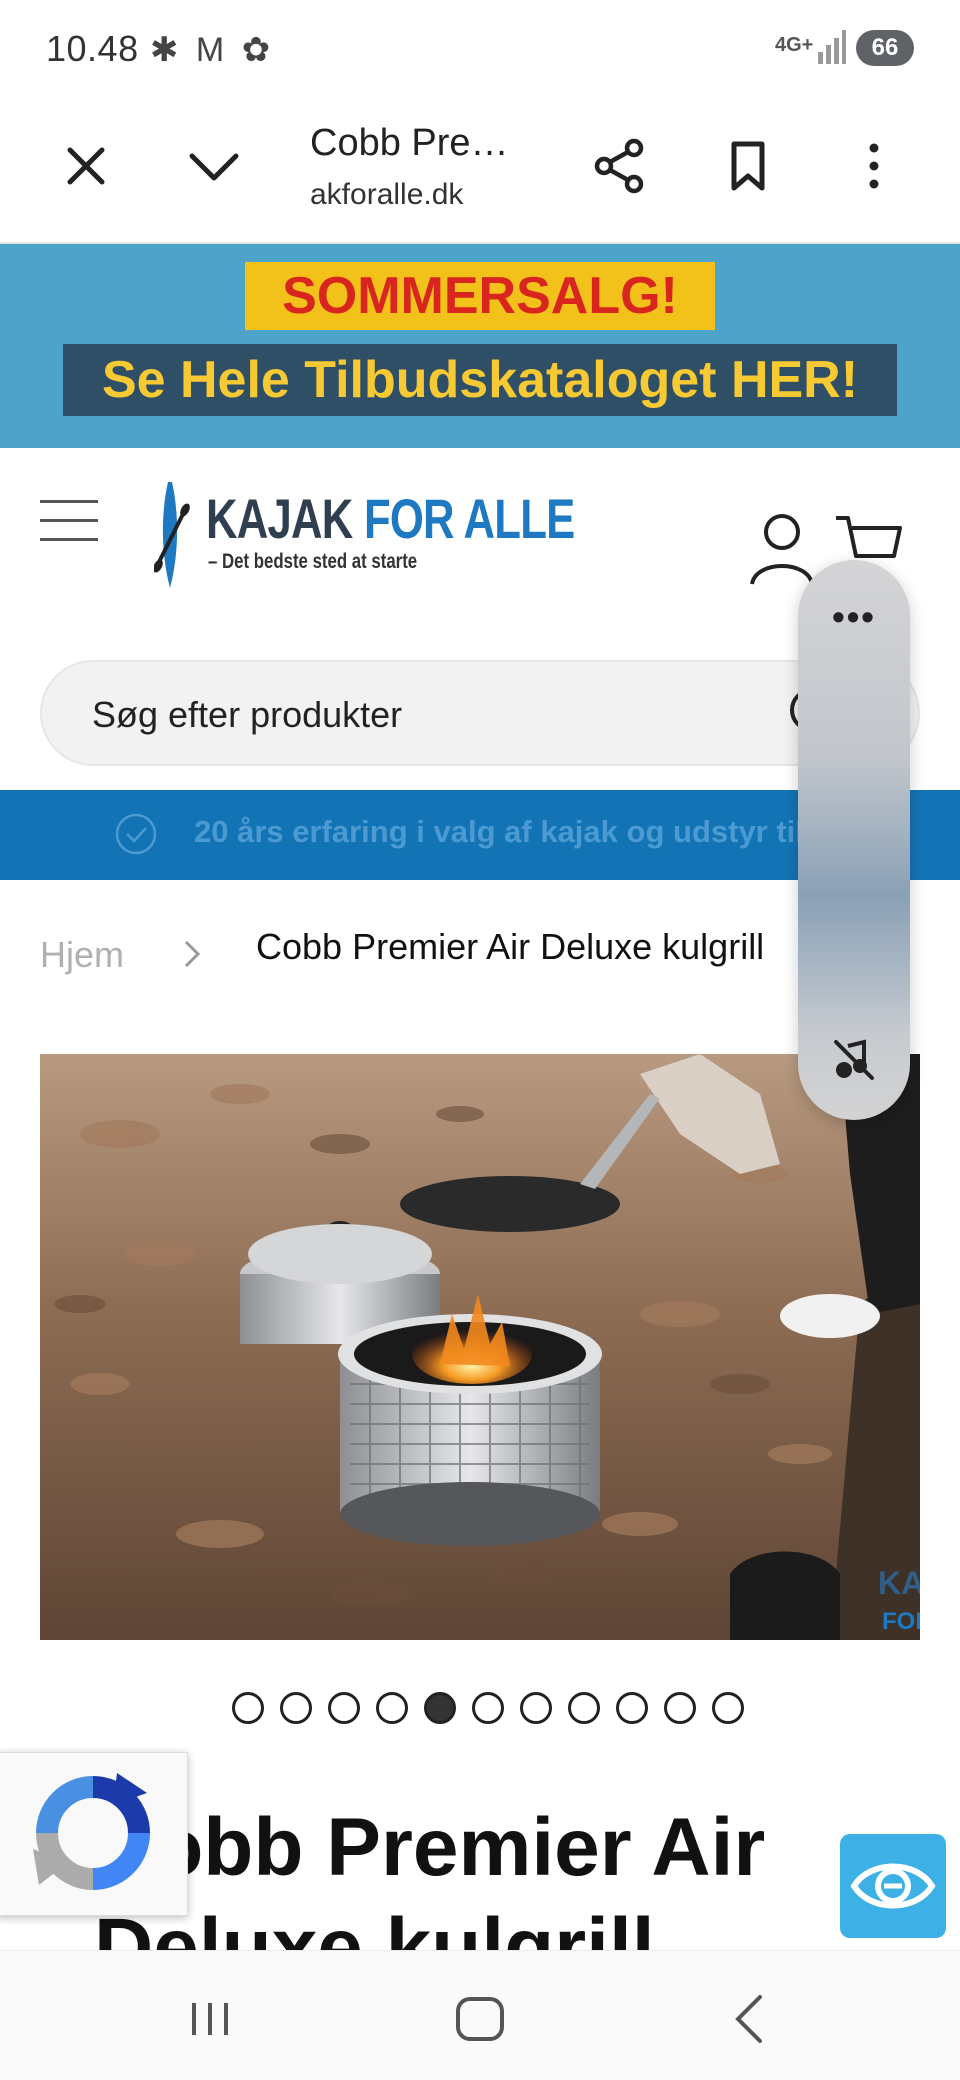  I want to click on more-vert-icon, so click(874, 166).